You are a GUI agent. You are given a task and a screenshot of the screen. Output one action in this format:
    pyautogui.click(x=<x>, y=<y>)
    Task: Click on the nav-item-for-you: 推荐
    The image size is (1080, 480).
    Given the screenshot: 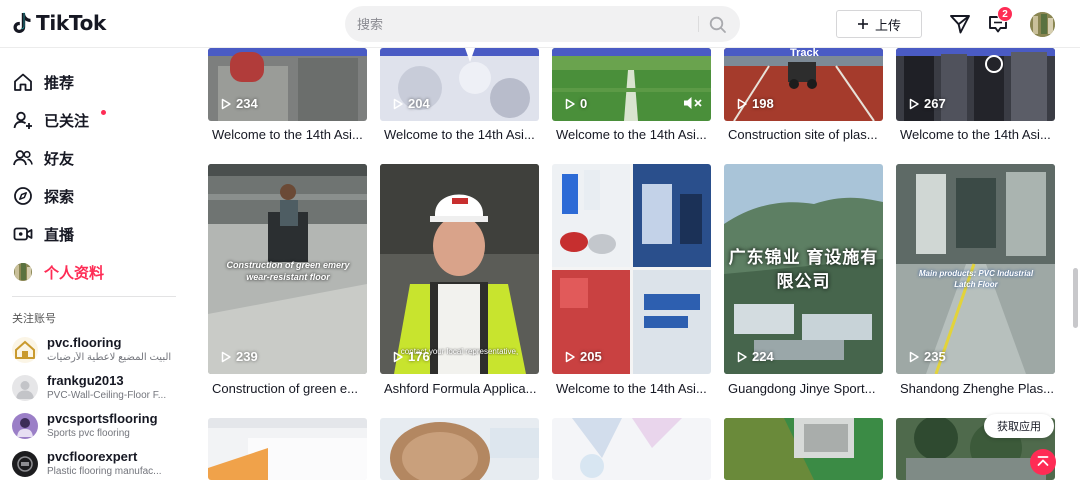 What is the action you would take?
    pyautogui.click(x=43, y=82)
    